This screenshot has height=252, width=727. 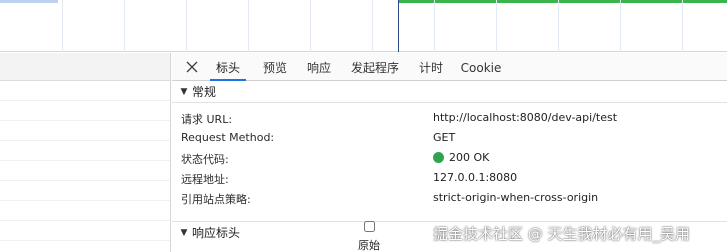 What do you see at coordinates (398, 26) in the screenshot?
I see `timeline-marker` at bounding box center [398, 26].